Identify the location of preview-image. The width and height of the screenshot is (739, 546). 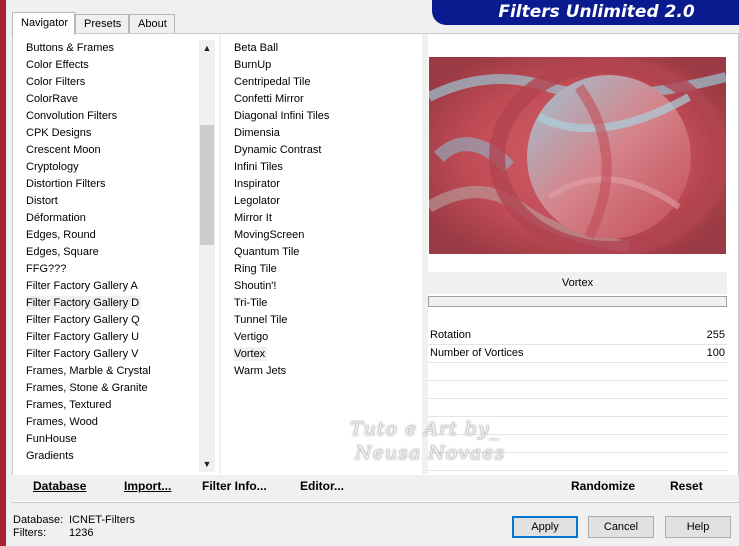
(577, 155).